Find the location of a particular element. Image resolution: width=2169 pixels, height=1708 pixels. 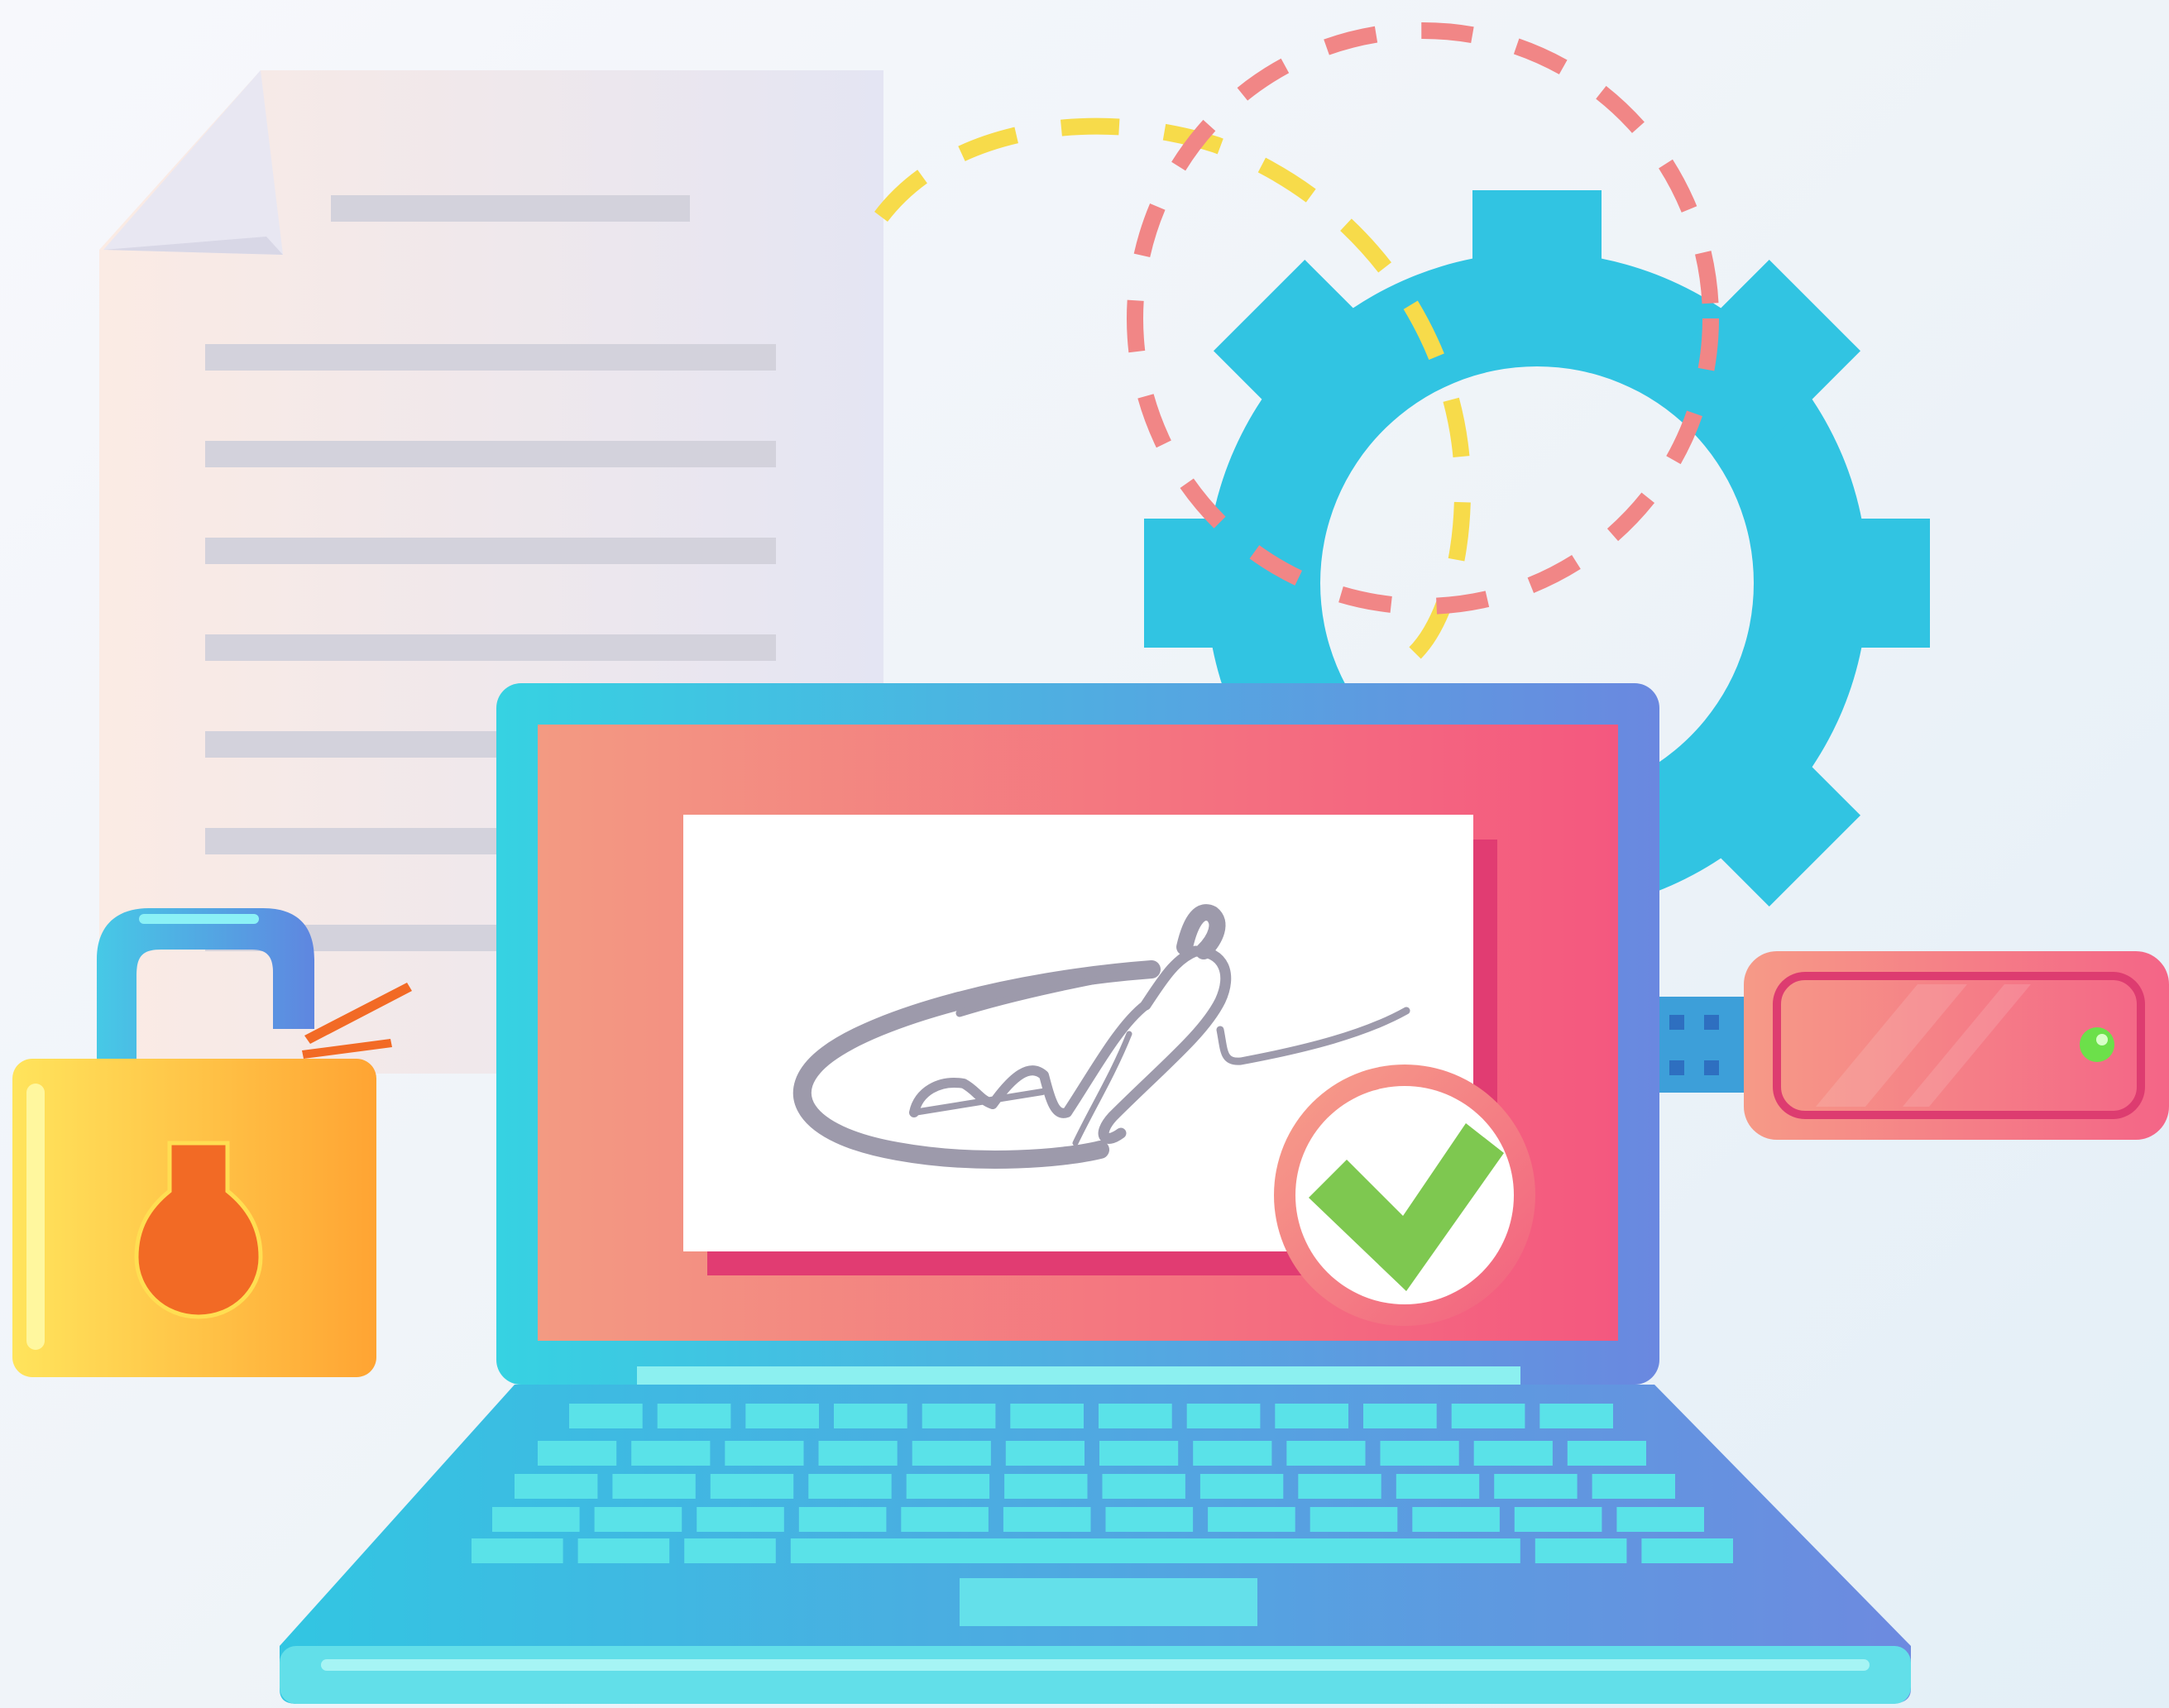

keyboard-spacebar is located at coordinates (1121, 1550).